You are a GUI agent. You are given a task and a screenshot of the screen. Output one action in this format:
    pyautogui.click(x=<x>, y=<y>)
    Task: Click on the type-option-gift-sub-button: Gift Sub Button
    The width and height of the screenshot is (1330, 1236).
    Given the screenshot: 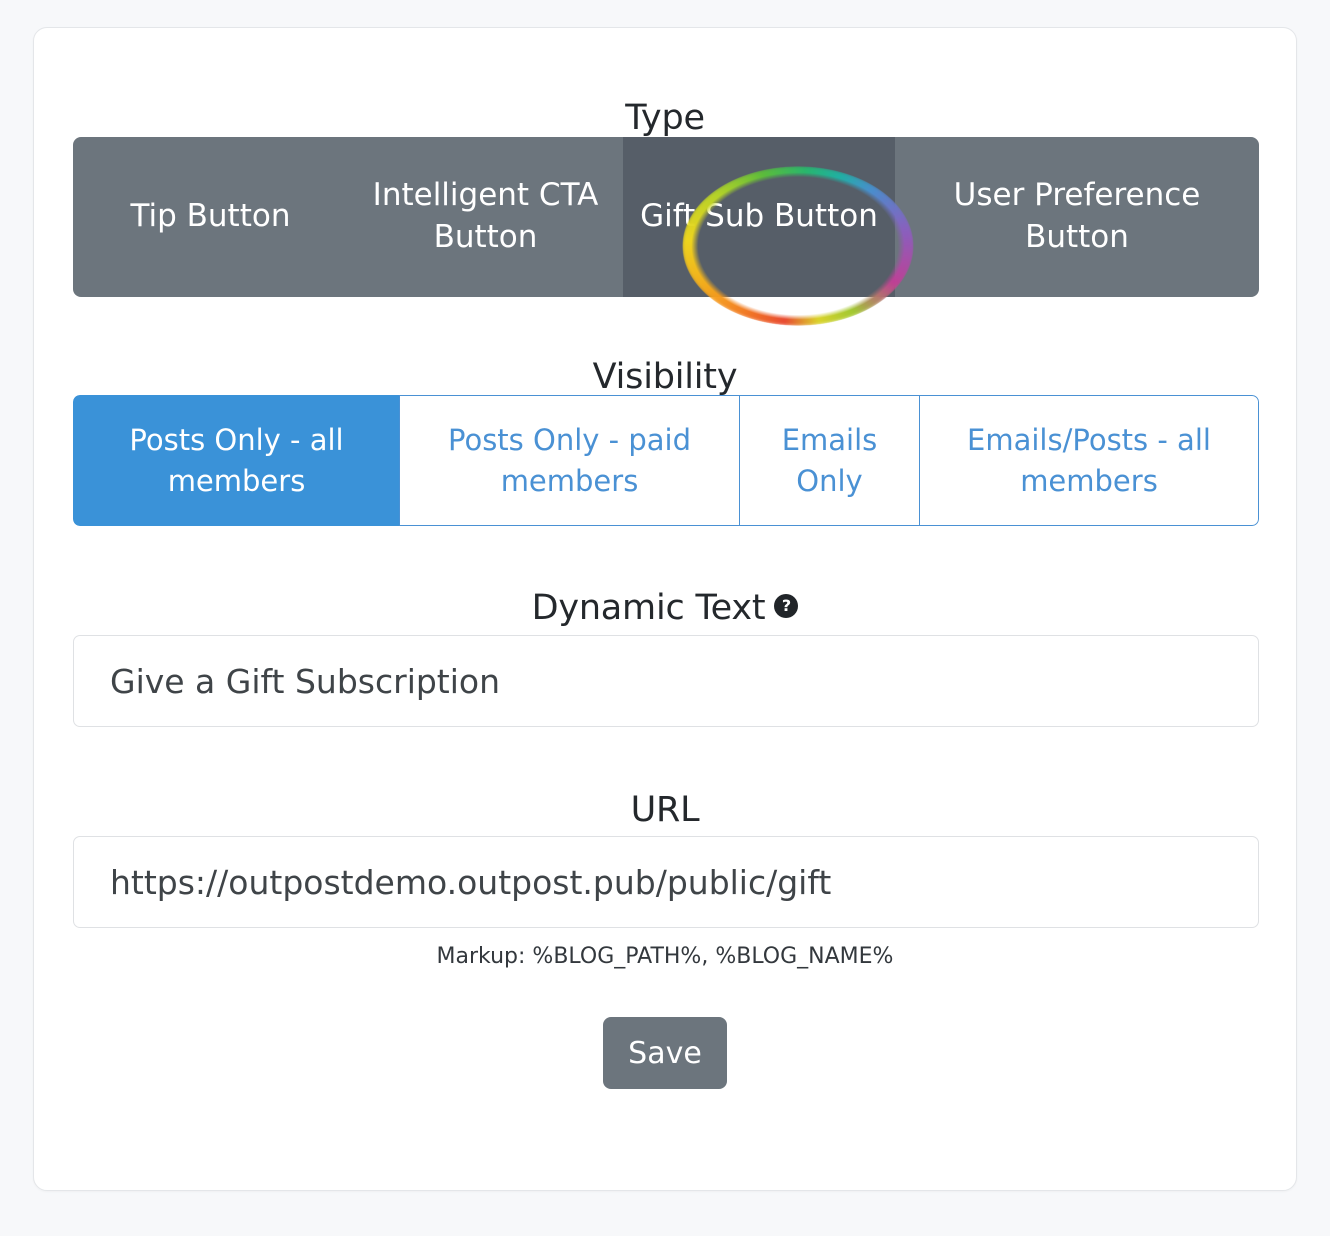 What is the action you would take?
    pyautogui.click(x=759, y=217)
    